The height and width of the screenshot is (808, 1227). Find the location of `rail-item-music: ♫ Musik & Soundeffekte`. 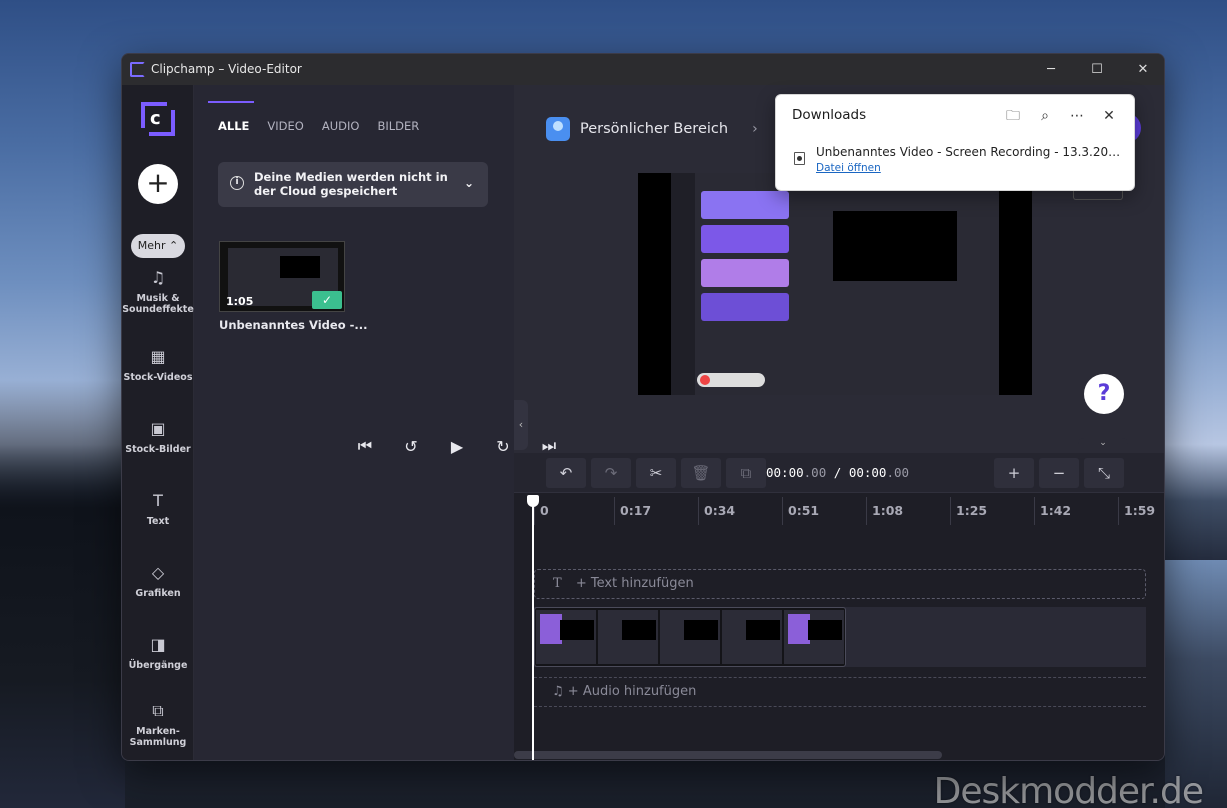

rail-item-music: ♫ Musik & Soundeffekte is located at coordinates (158, 292).